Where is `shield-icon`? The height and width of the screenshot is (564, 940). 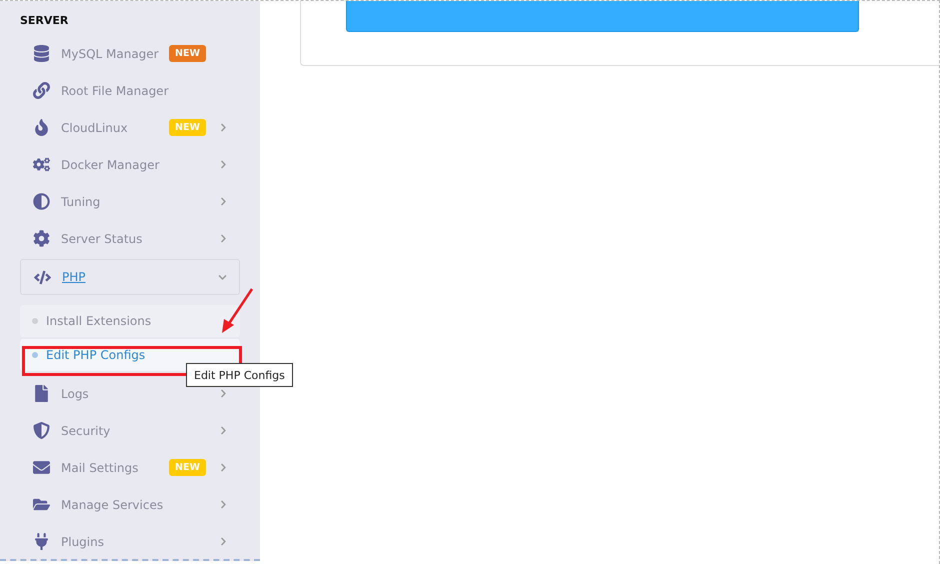
shield-icon is located at coordinates (41, 431).